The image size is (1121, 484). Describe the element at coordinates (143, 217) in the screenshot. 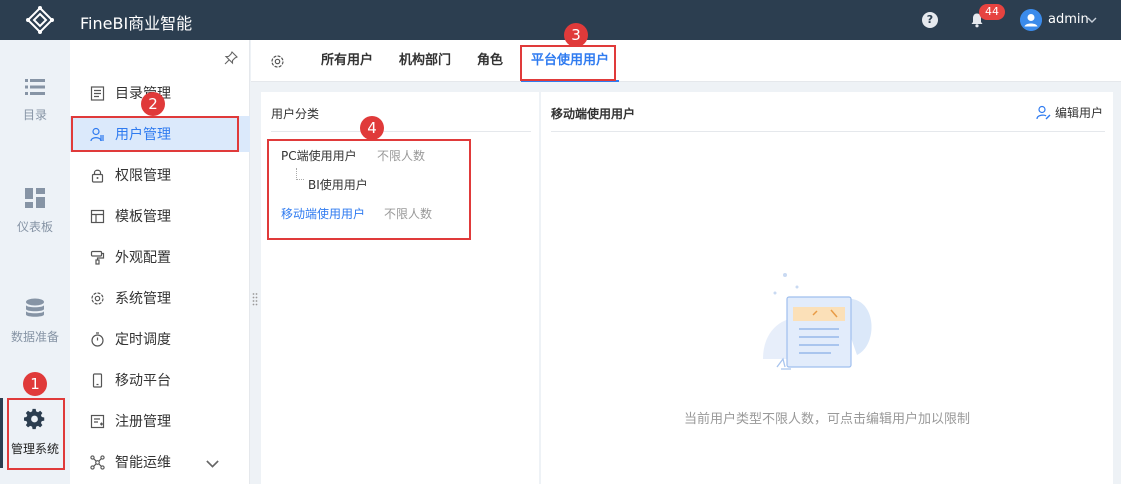

I see `sidebar-item-label: 模板管理` at that location.